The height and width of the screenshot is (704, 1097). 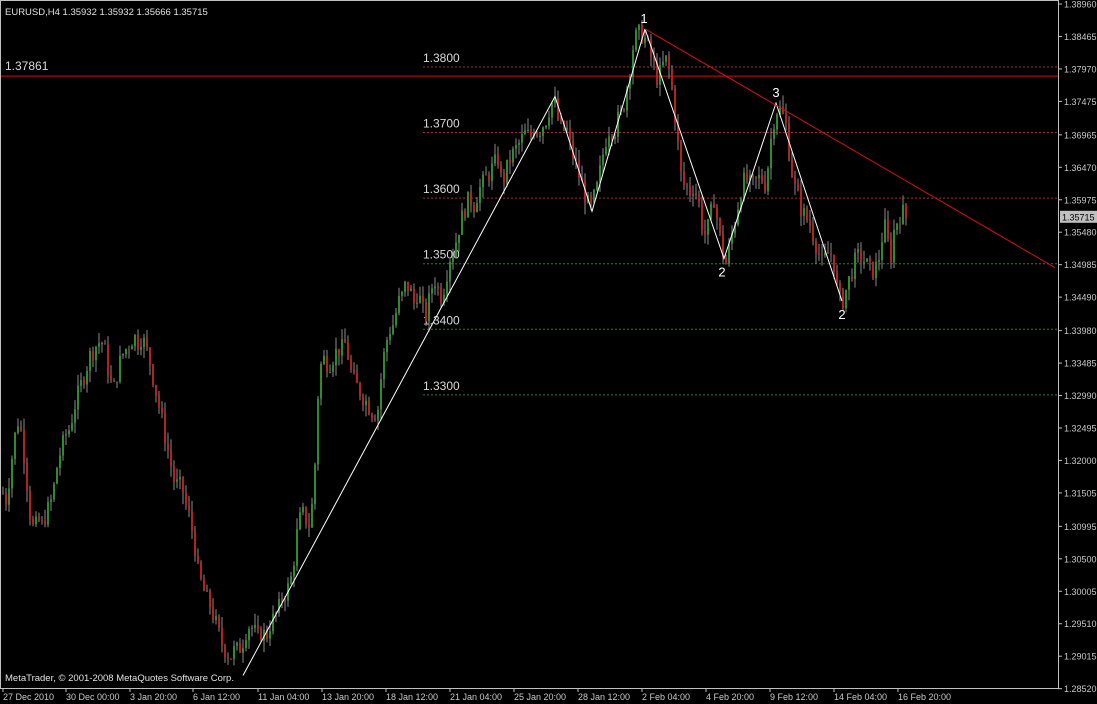 What do you see at coordinates (1080, 624) in the screenshot?
I see `y-tick-label: 1.29510` at bounding box center [1080, 624].